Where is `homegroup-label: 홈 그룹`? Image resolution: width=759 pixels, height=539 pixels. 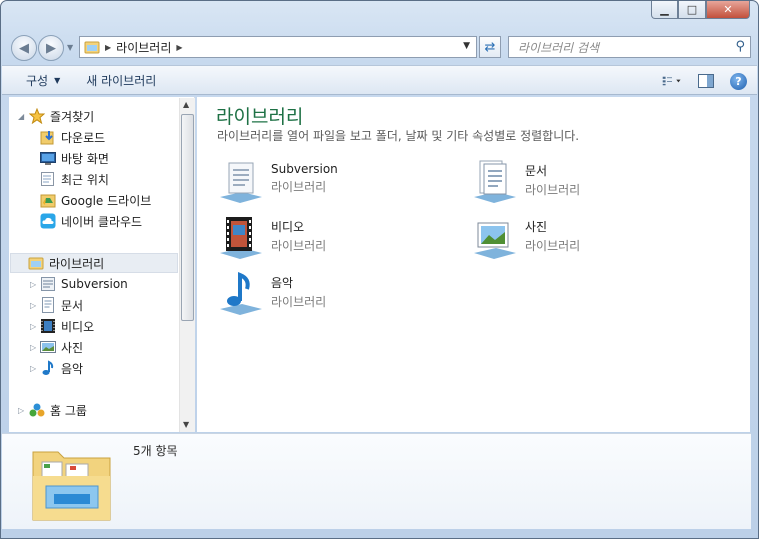 homegroup-label: 홈 그룹 is located at coordinates (68, 410).